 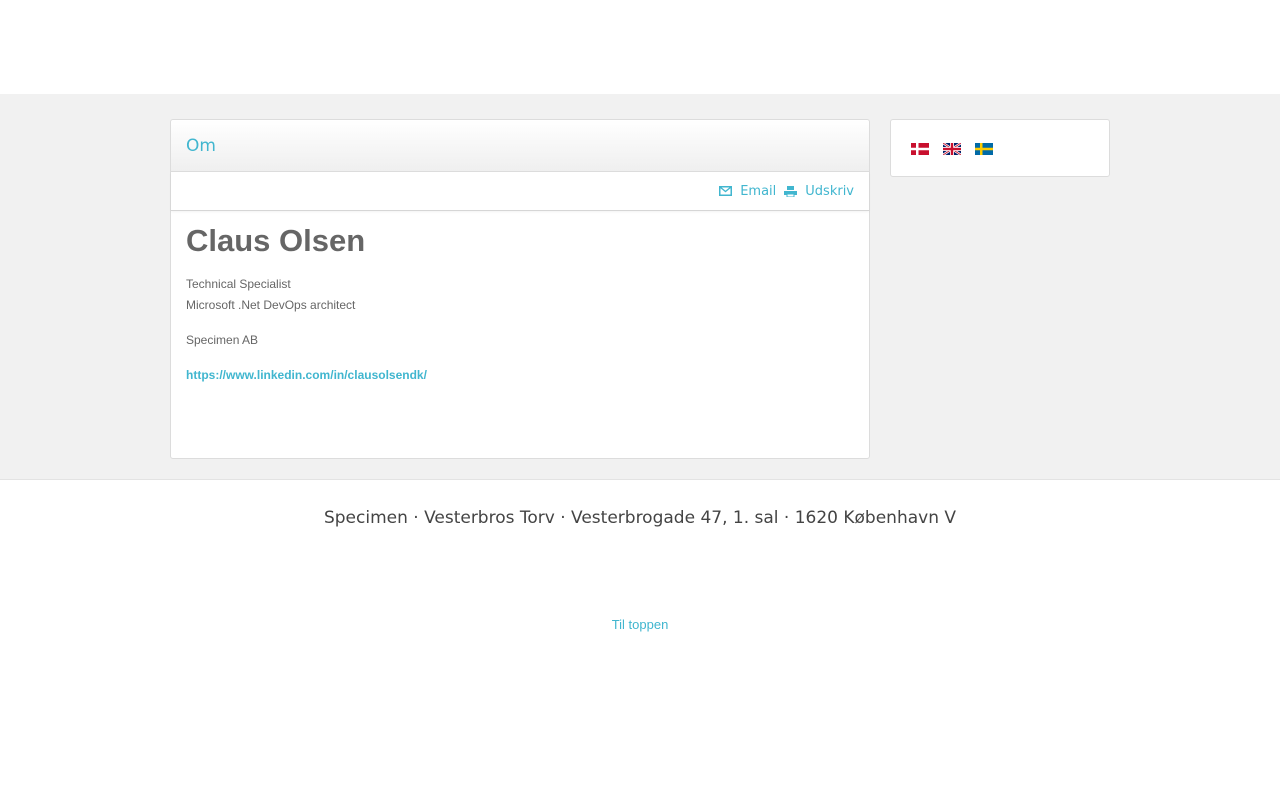 I want to click on job-description: Microsoft .Net DevOps architect, so click(x=271, y=305).